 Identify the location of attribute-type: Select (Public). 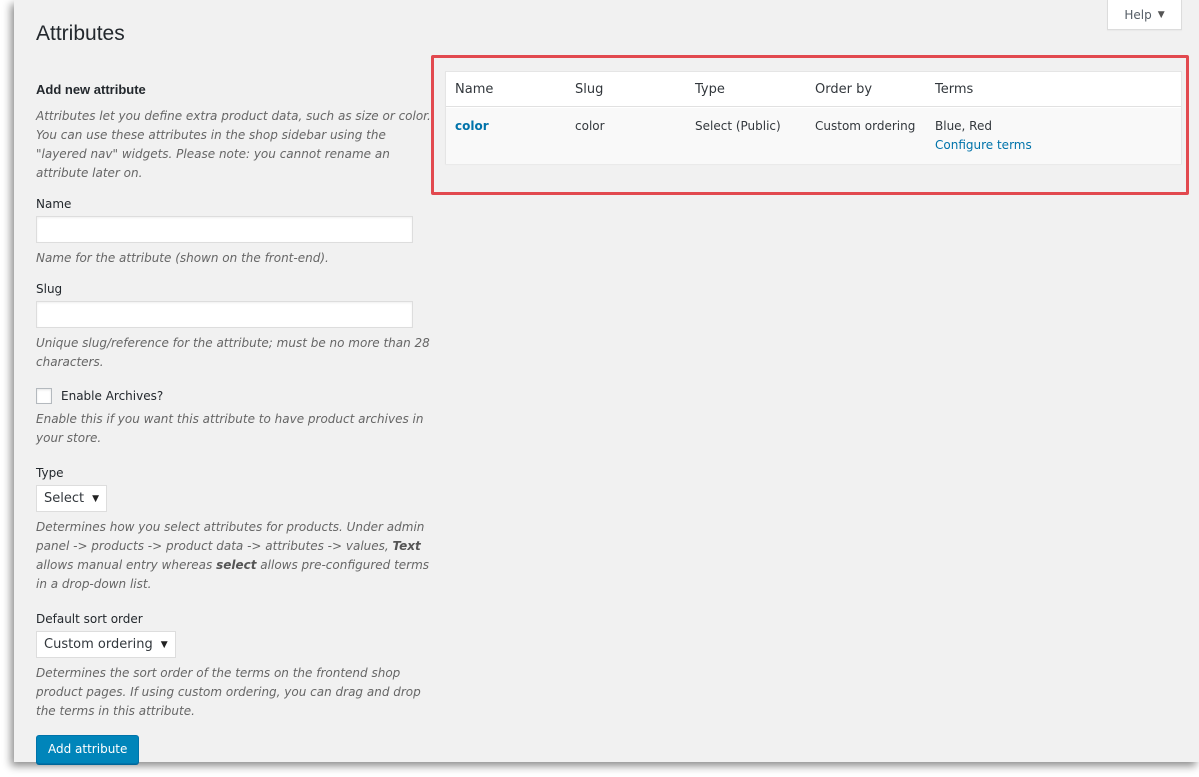
(738, 126).